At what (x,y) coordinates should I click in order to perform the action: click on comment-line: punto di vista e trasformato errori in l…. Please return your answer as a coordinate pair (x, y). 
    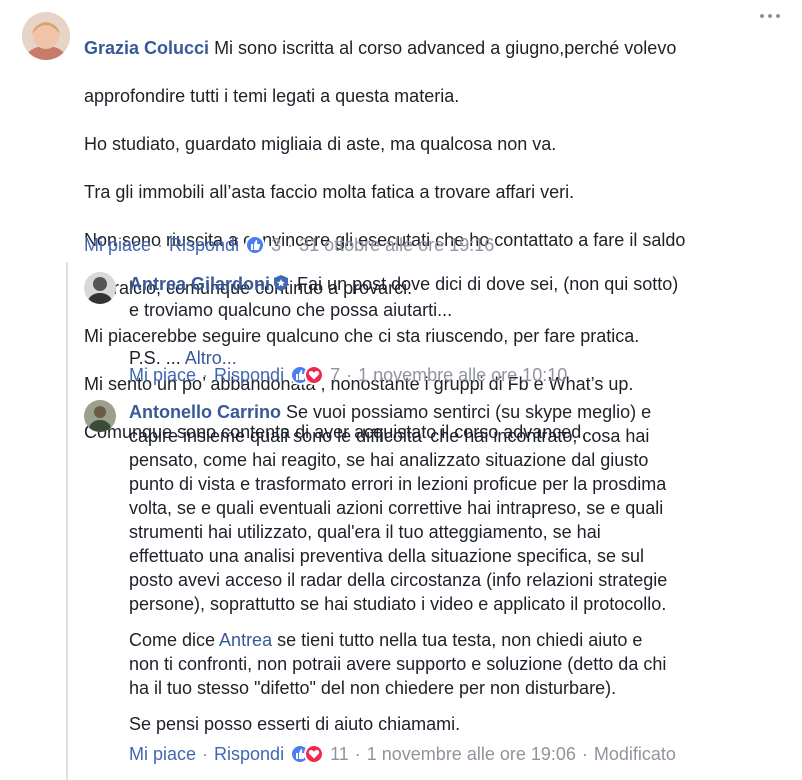
    Looking at the image, I should click on (398, 484).